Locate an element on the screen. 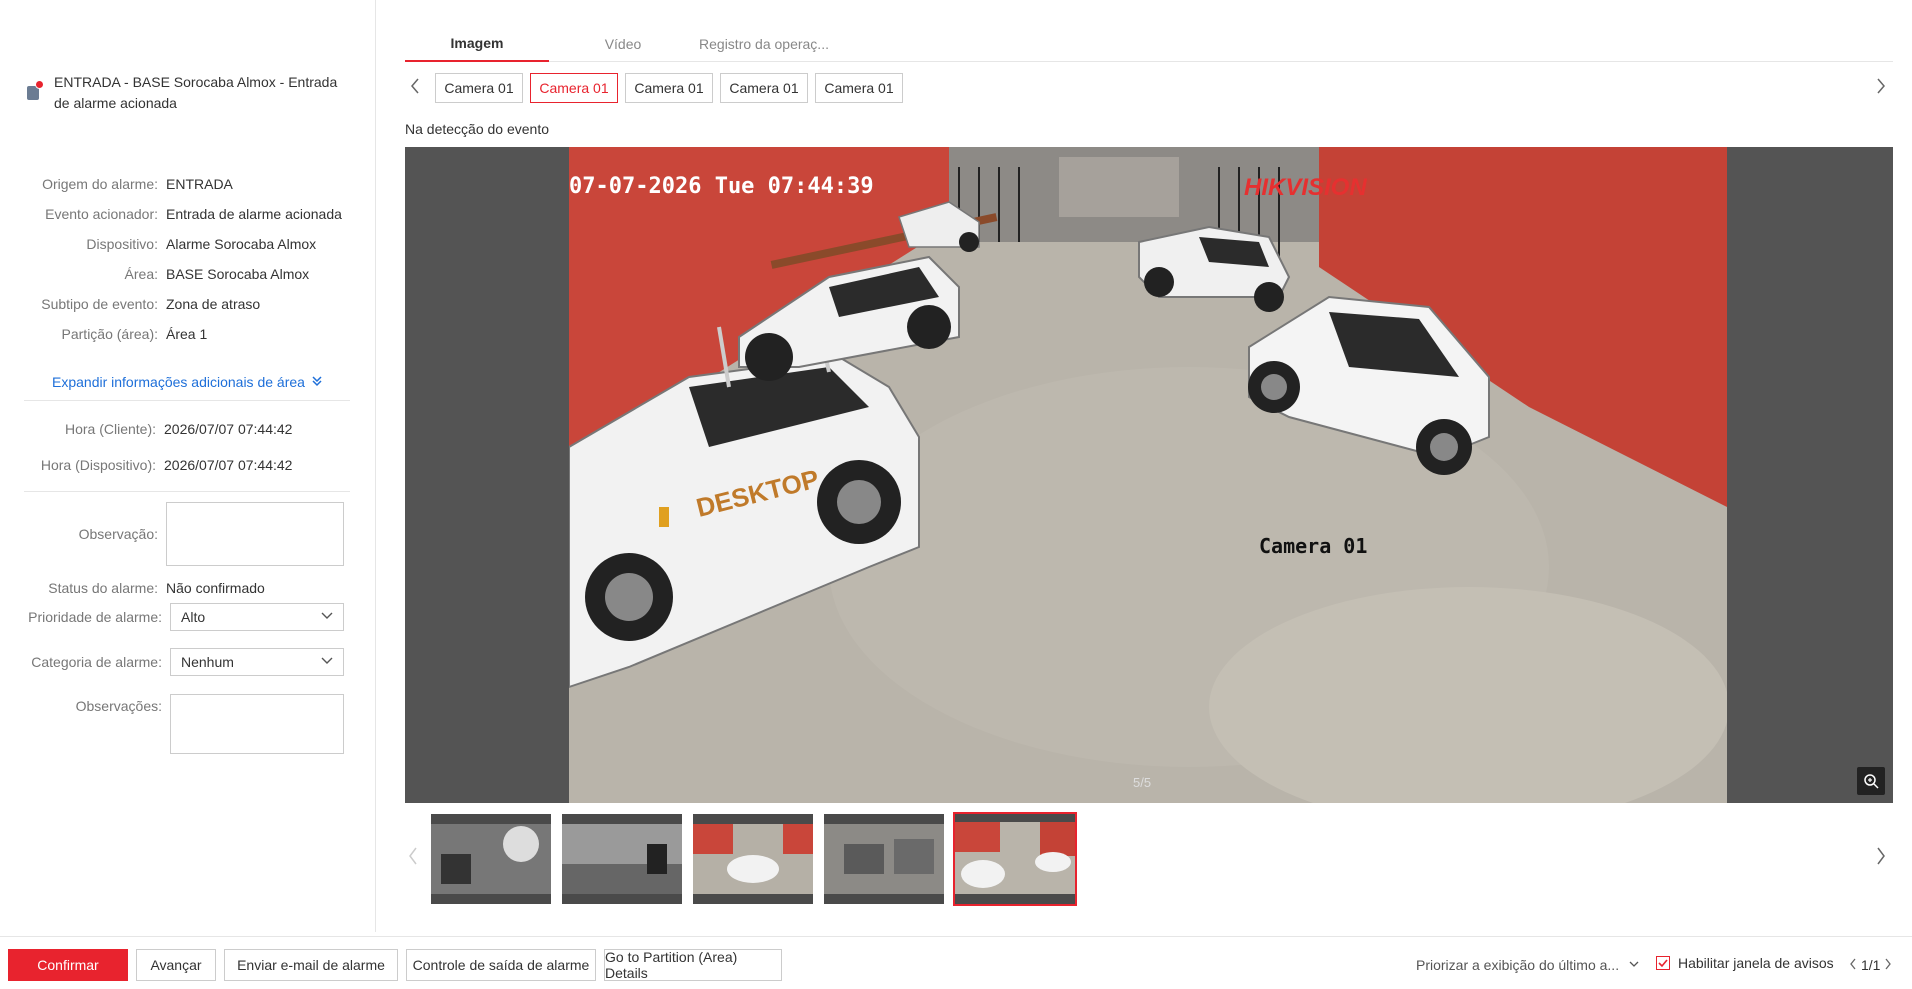 The height and width of the screenshot is (989, 1912). priority-row: Prioridade de alarme: Alto is located at coordinates (188, 617).